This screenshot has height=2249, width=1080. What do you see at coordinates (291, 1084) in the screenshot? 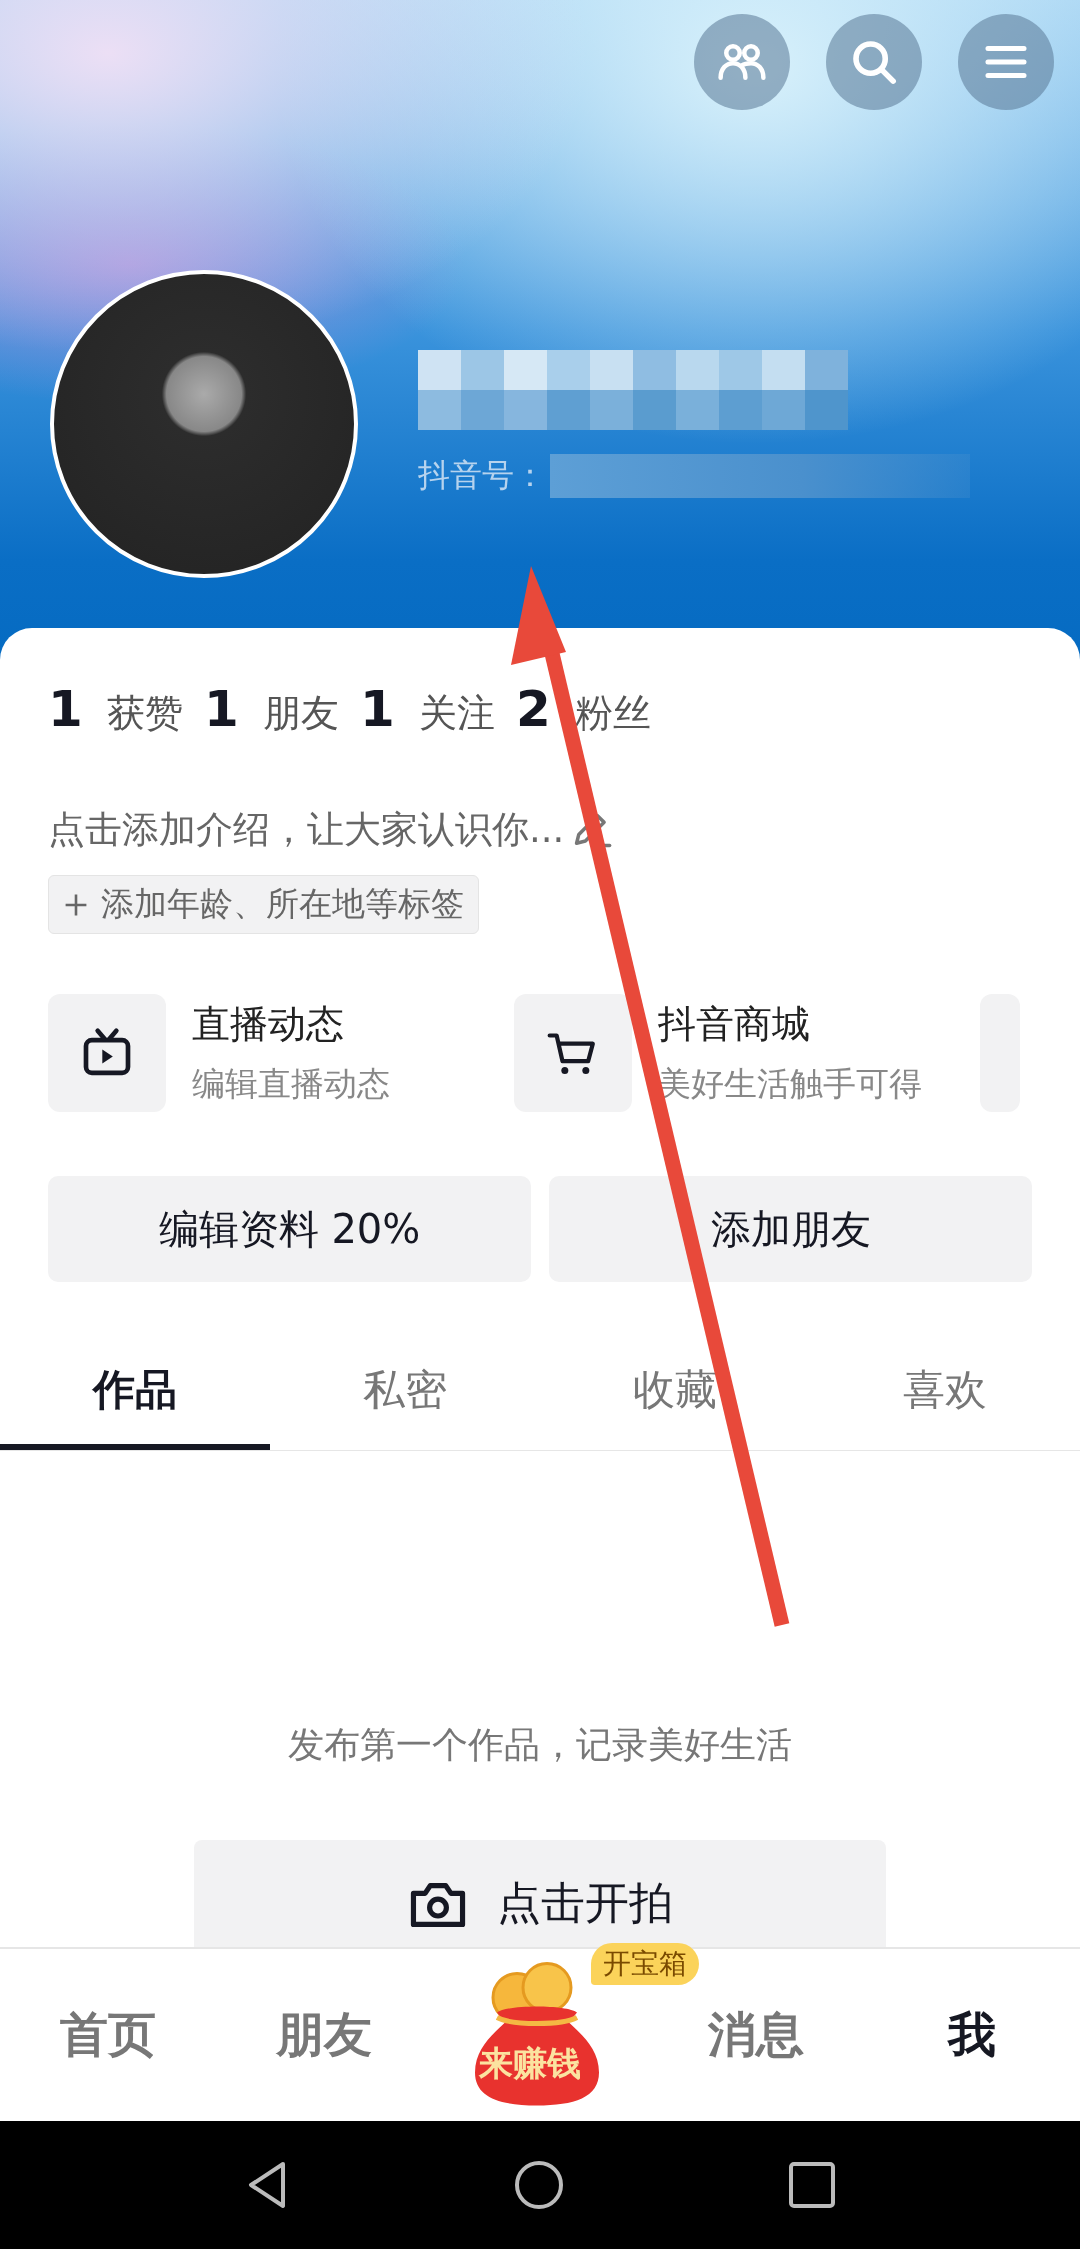
I see `shortcut-subtitle: 编辑直播动态` at bounding box center [291, 1084].